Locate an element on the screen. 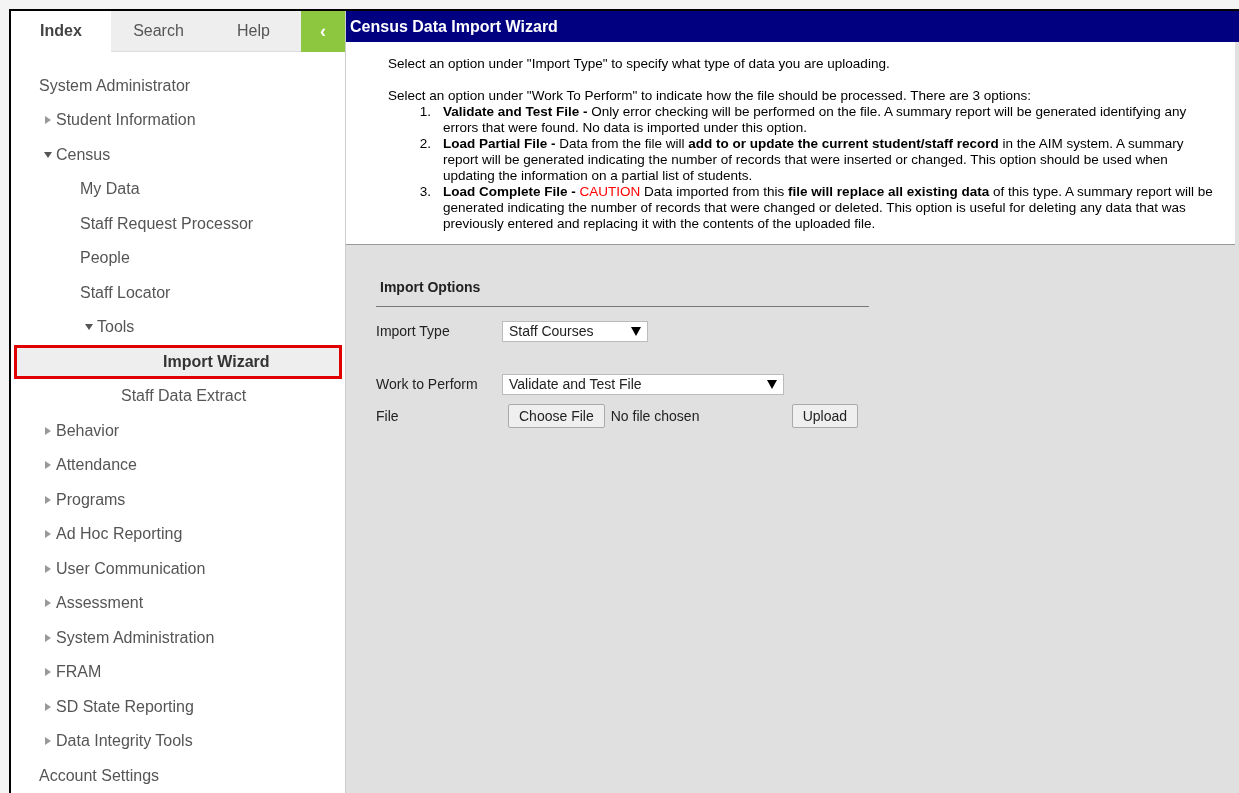  tree-item: User Communication is located at coordinates (178, 568).